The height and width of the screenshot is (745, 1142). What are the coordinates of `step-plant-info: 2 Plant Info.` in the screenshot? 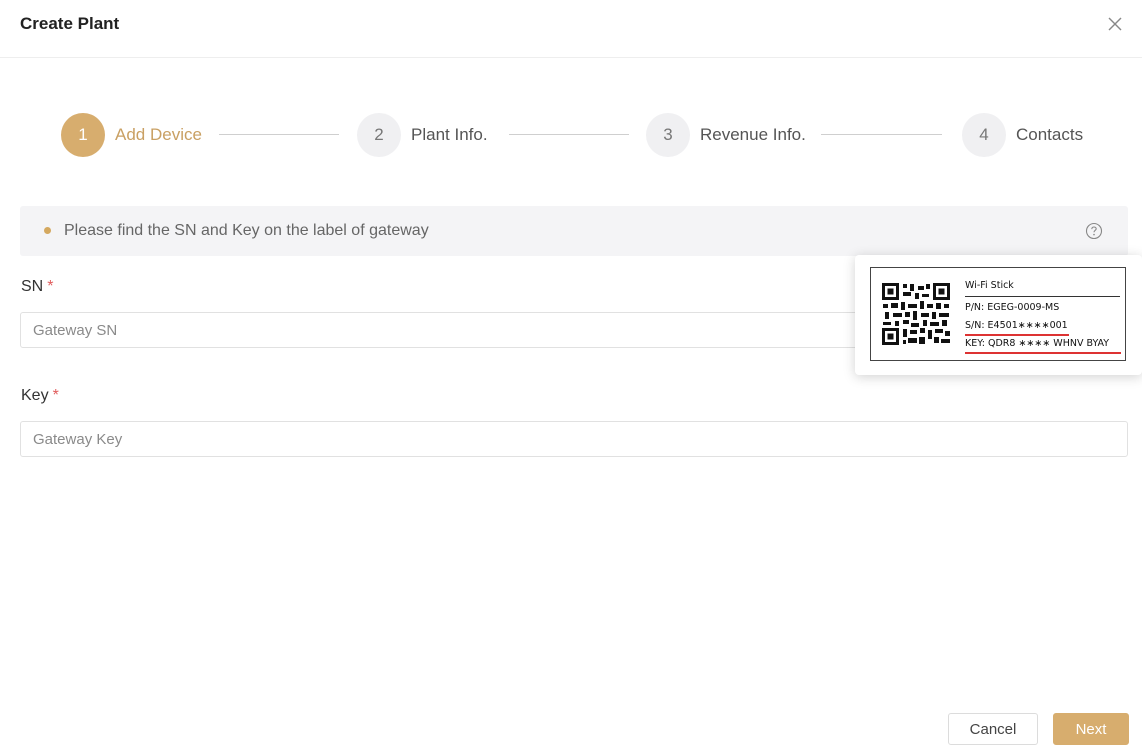 It's located at (422, 135).